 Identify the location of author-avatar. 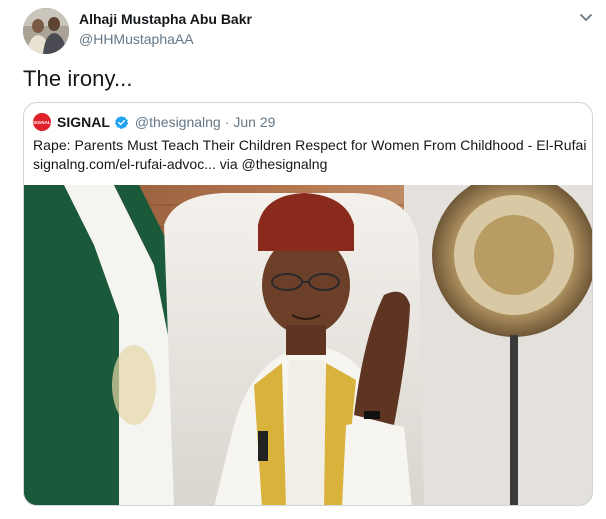
(46, 31).